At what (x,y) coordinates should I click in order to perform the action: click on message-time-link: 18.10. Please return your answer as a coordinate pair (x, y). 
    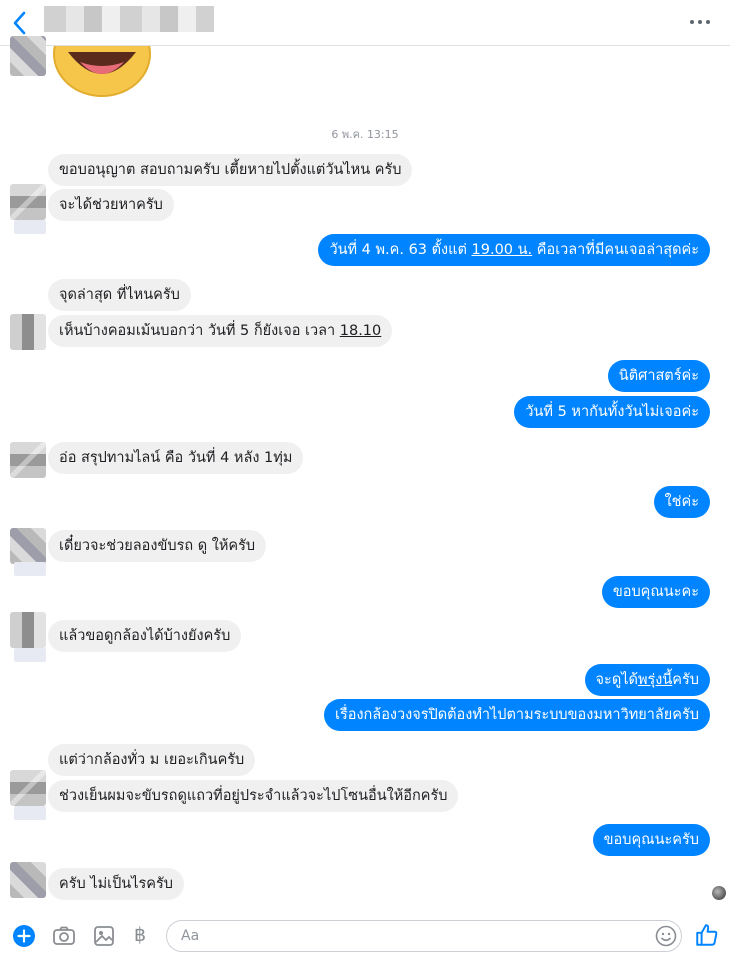
    Looking at the image, I should click on (361, 331).